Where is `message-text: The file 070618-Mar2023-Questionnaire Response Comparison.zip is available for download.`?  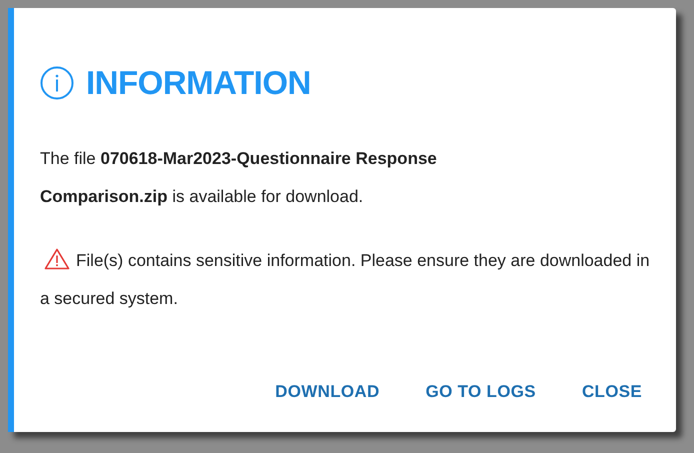
message-text: The file 070618-Mar2023-Questionnaire Response Comparison.zip is available for download. is located at coordinates (239, 178).